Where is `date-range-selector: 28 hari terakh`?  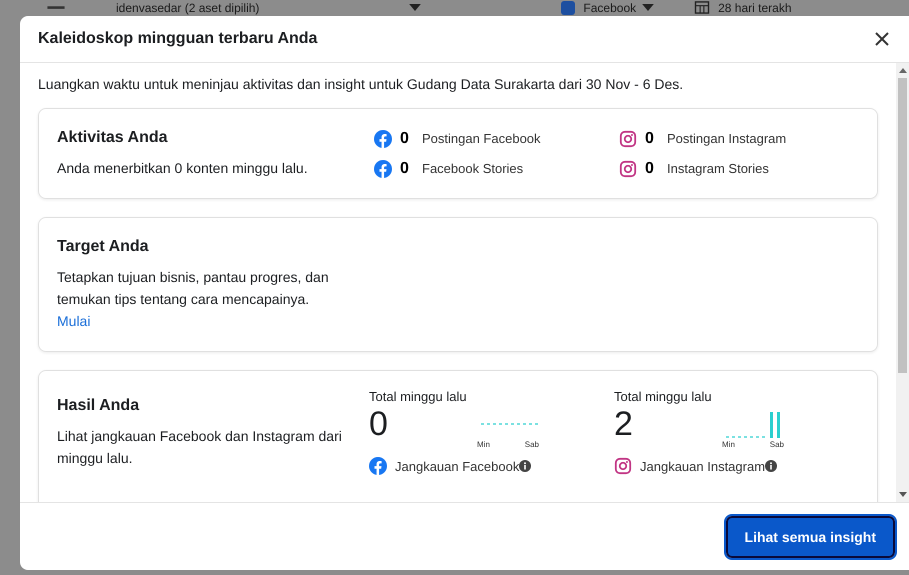
date-range-selector: 28 hari terakh is located at coordinates (755, 7).